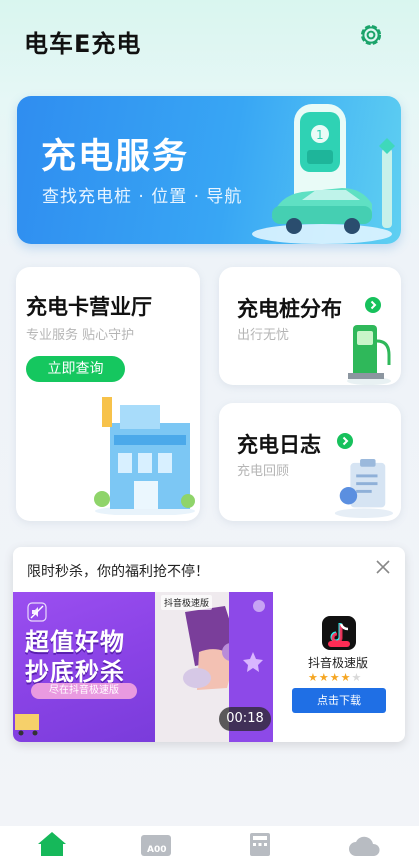 The width and height of the screenshot is (419, 856). What do you see at coordinates (337, 663) in the screenshot?
I see `app-name: 抖音极速版` at bounding box center [337, 663].